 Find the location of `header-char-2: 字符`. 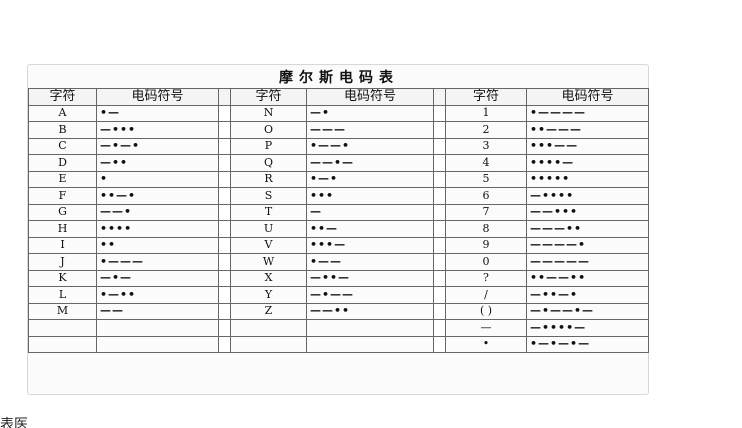

header-char-2: 字符 is located at coordinates (268, 97).